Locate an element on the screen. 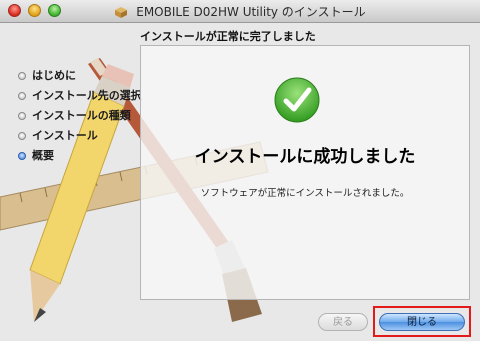 Image resolution: width=480 pixels, height=341 pixels. step-installation: インストール is located at coordinates (80, 136).